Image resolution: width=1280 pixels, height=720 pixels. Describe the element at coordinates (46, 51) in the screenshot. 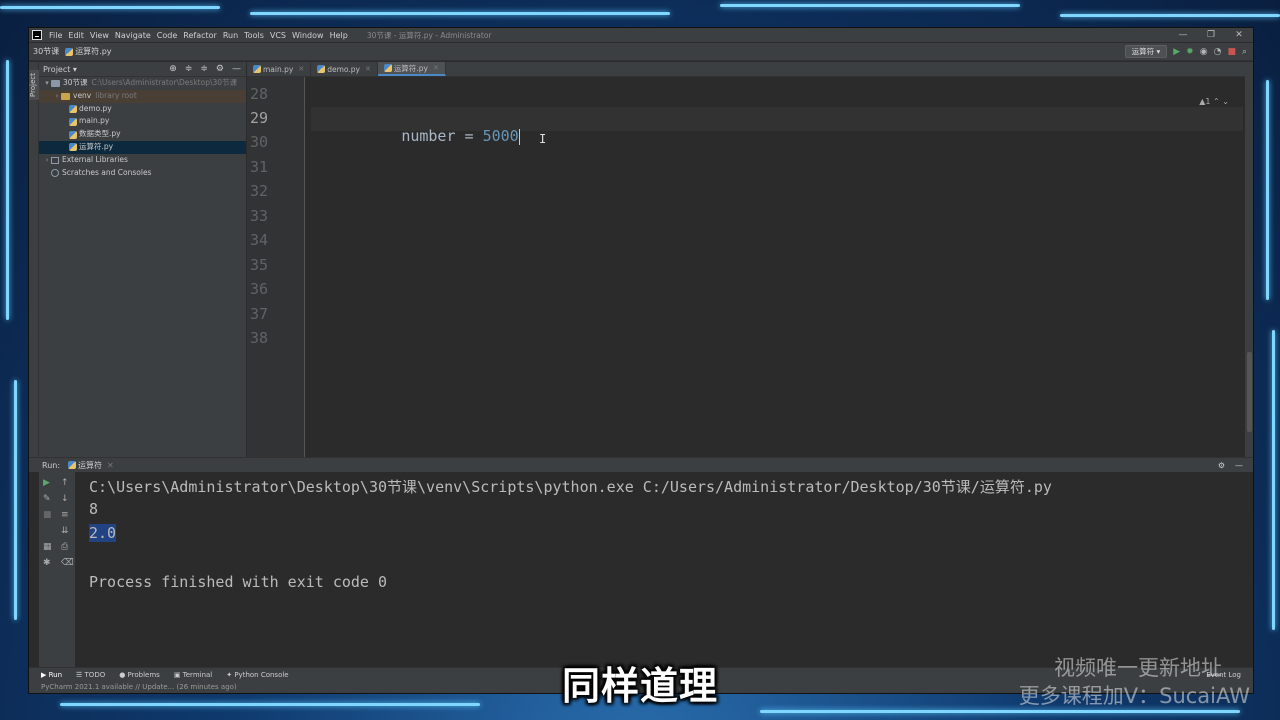

I see `breadcrumb-project: 30节课` at that location.